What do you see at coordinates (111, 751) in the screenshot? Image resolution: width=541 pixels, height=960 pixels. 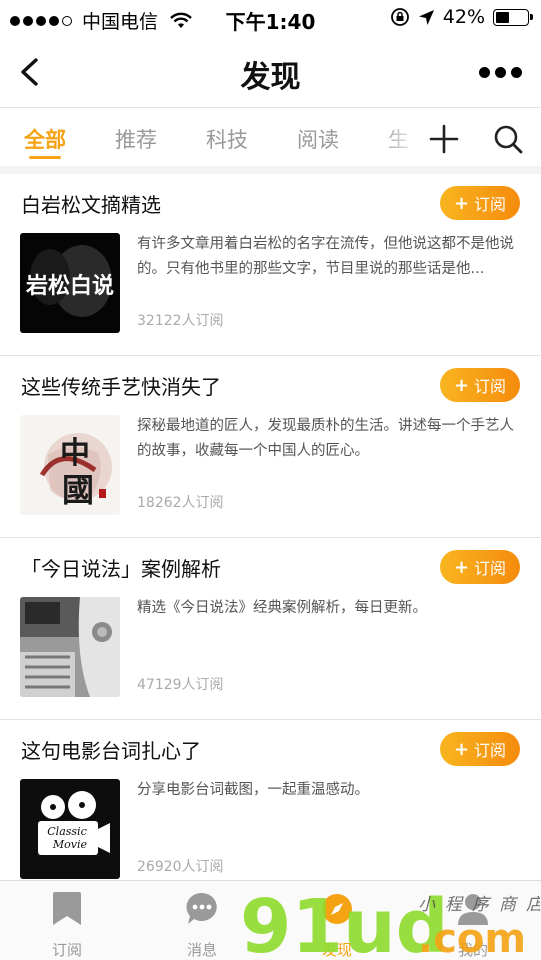 I see `item-title: 这句电影台词扎心了` at bounding box center [111, 751].